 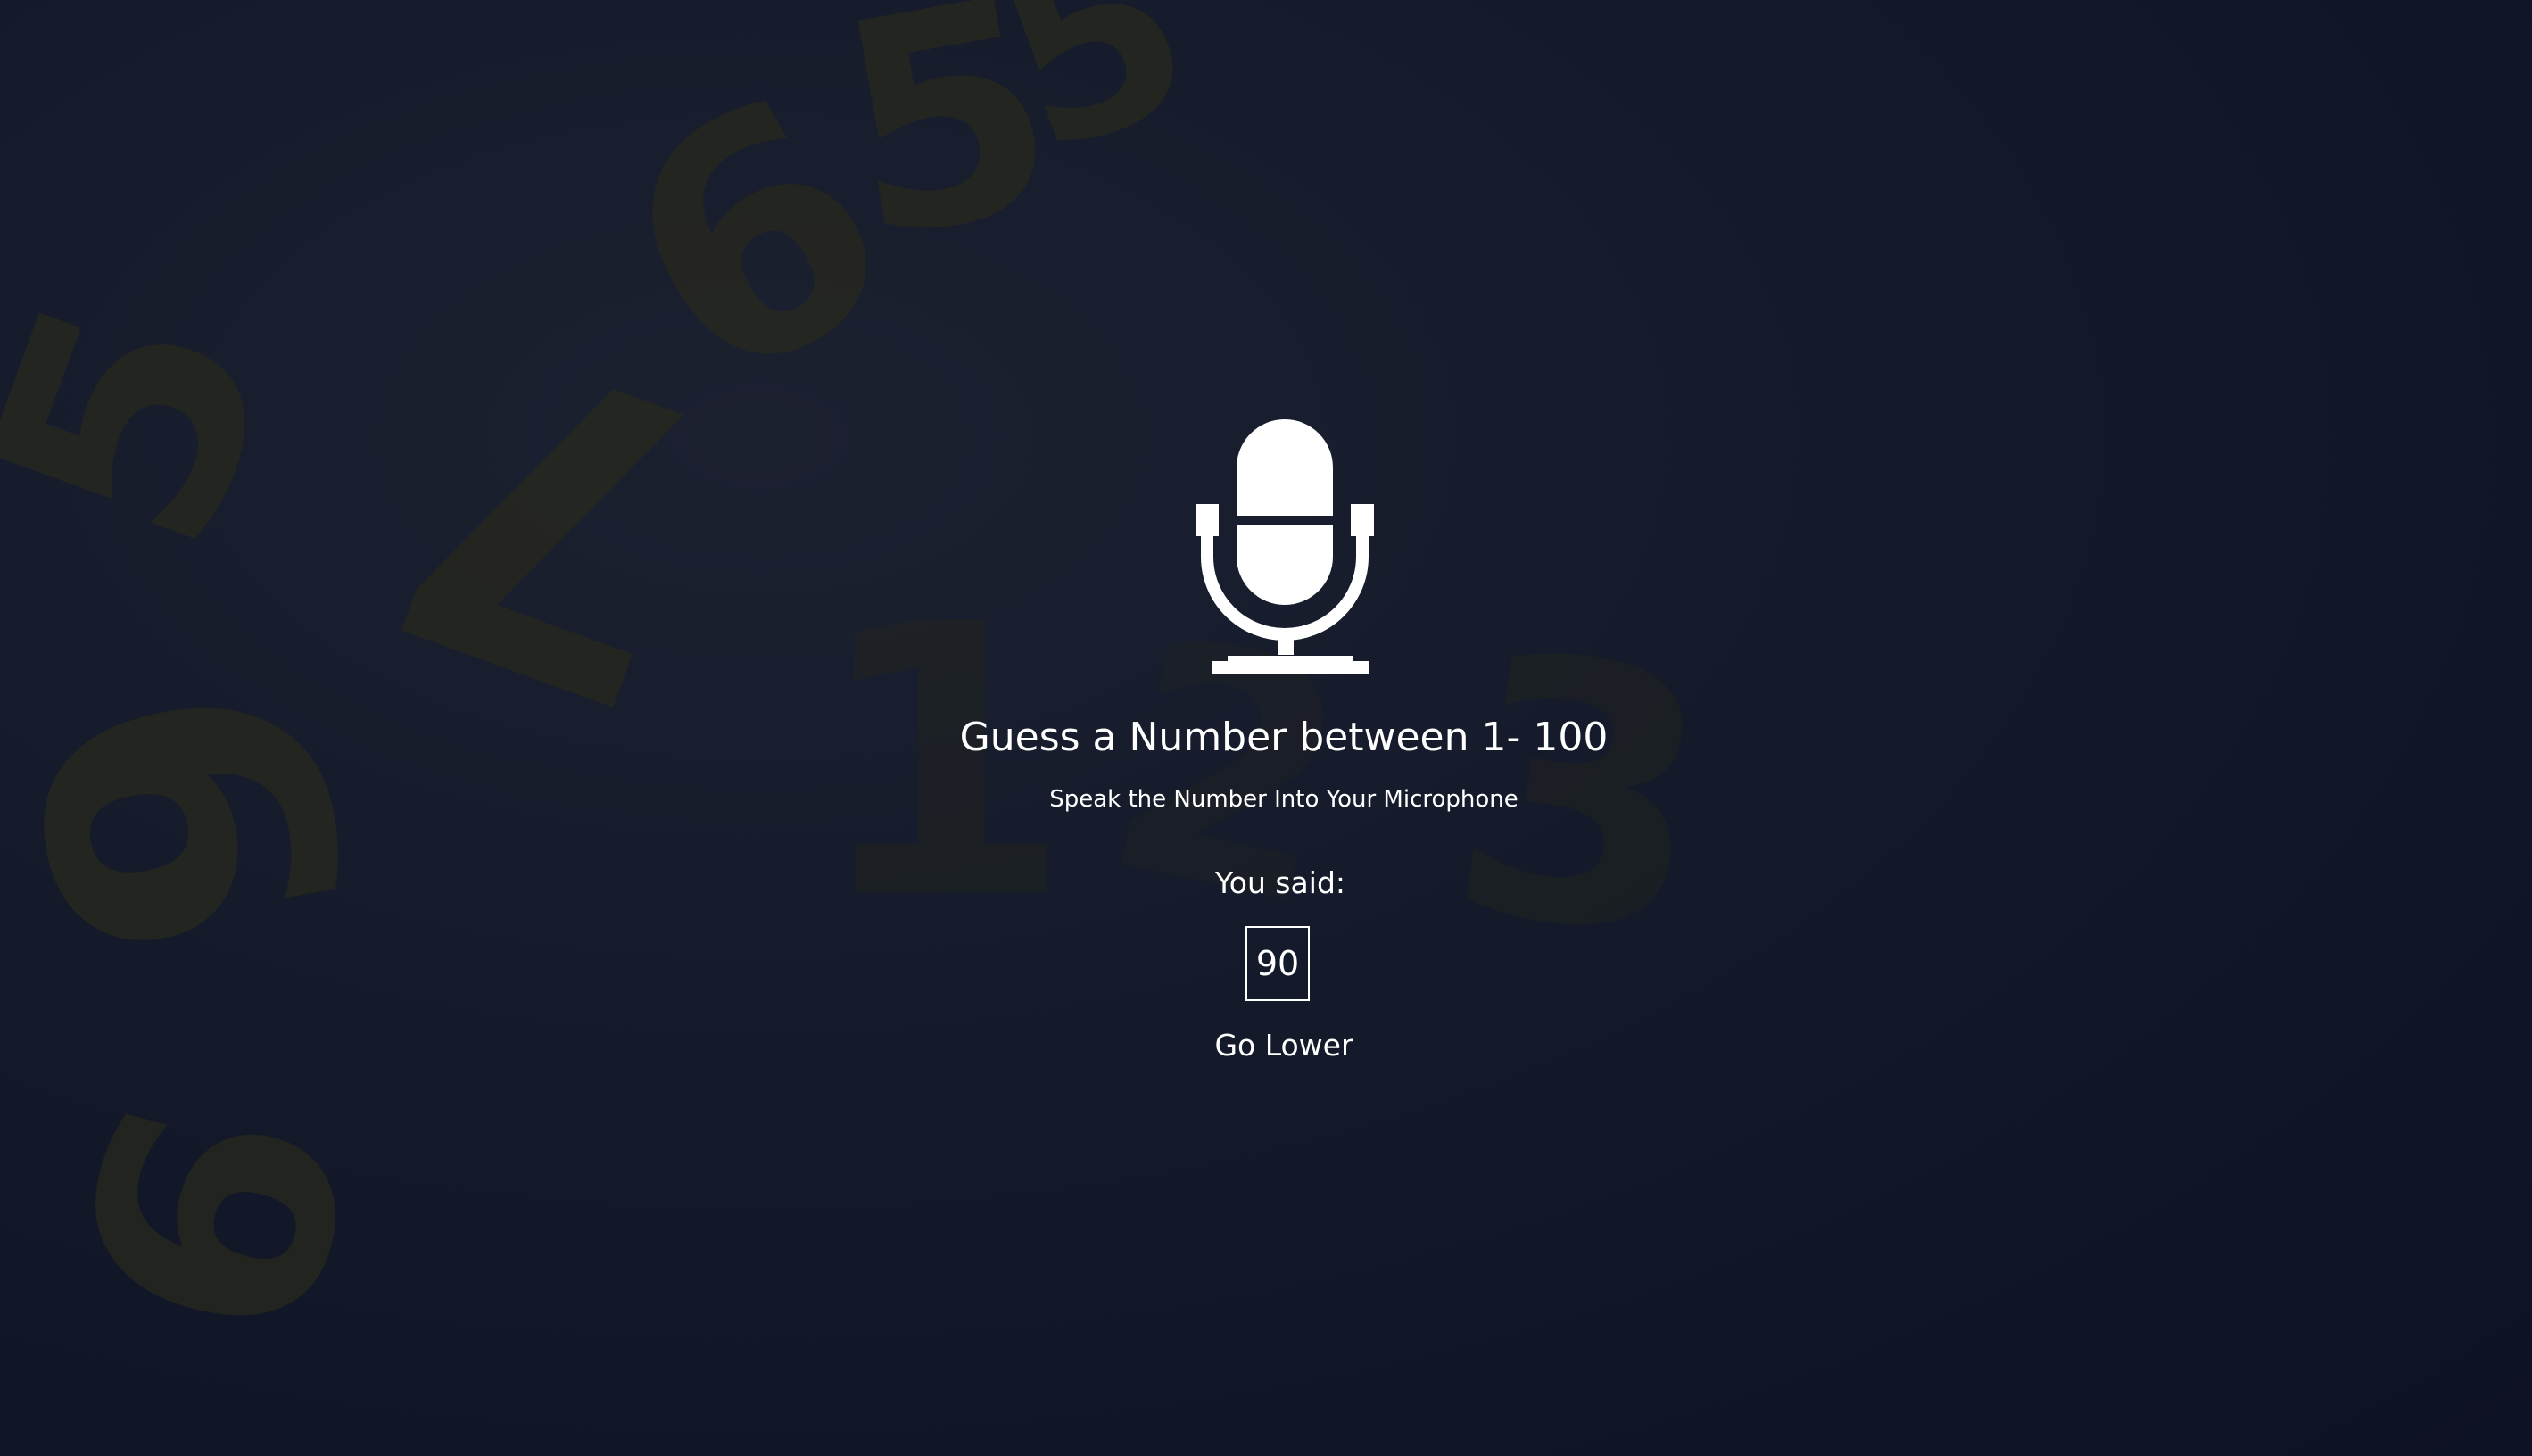 I want to click on microphone-icon, so click(x=1285, y=534).